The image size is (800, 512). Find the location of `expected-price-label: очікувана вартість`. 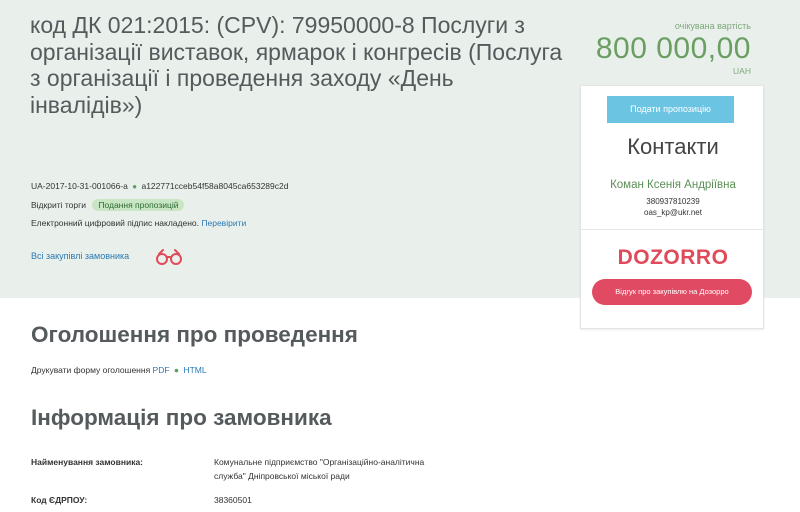

expected-price-label: очікувана вартість is located at coordinates (712, 26).